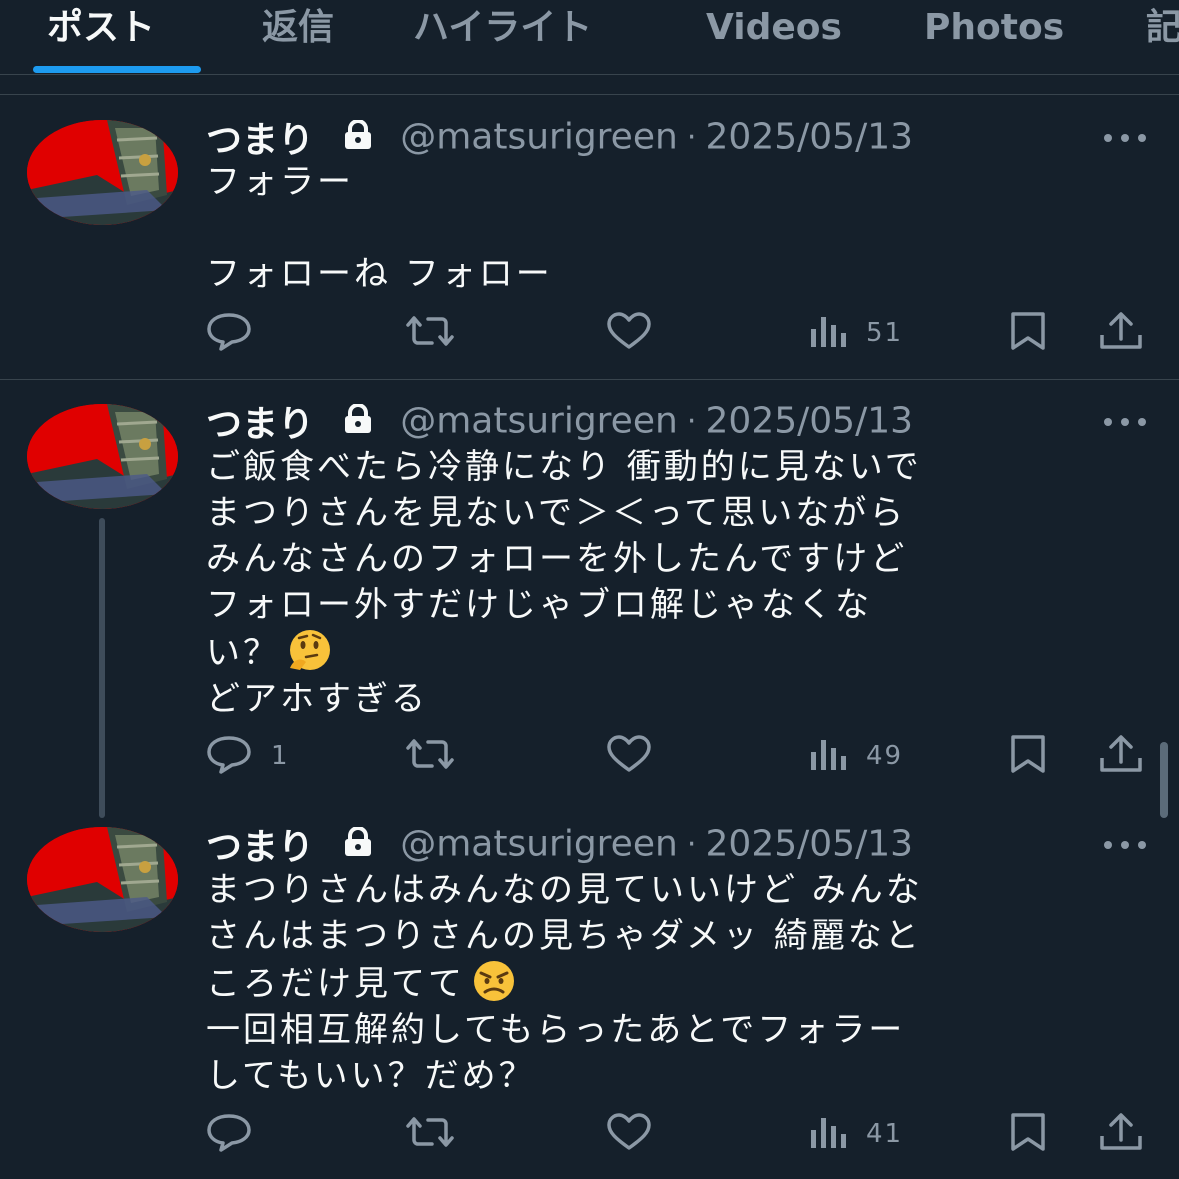  Describe the element at coordinates (117, 69) in the screenshot. I see `active-tab-indicator` at that location.